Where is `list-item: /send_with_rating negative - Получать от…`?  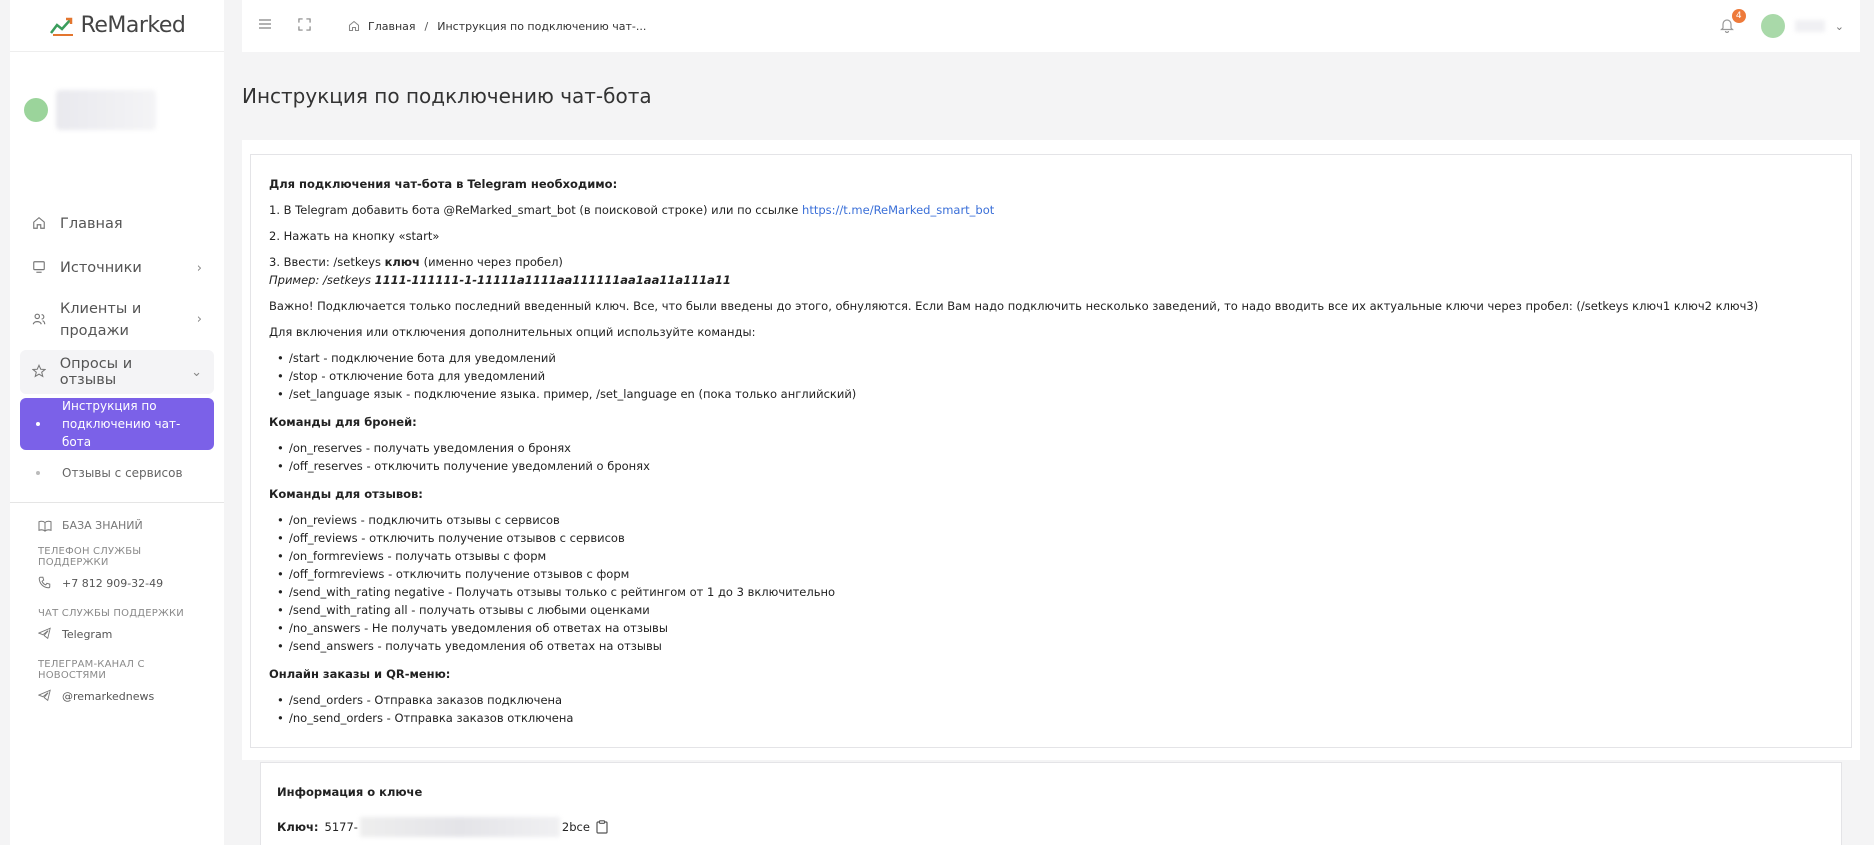 list-item: /send_with_rating negative - Получать от… is located at coordinates (1055, 592).